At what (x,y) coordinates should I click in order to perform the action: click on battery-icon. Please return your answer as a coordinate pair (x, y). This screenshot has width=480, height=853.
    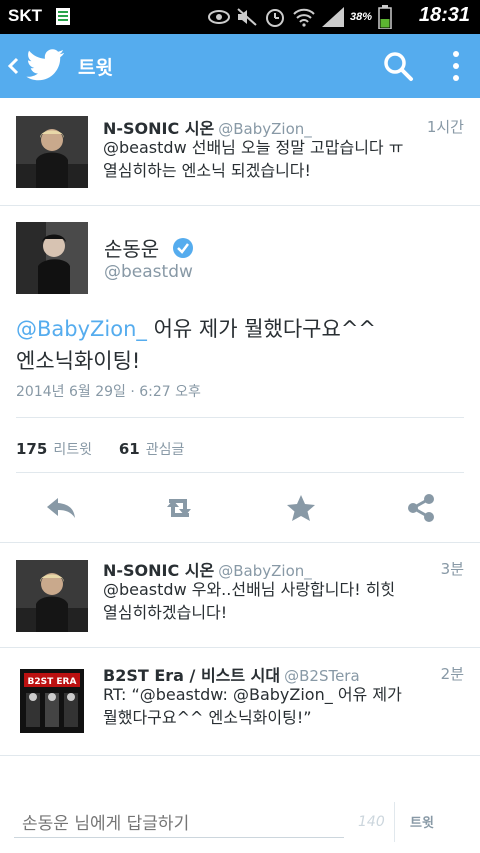
    Looking at the image, I should click on (385, 17).